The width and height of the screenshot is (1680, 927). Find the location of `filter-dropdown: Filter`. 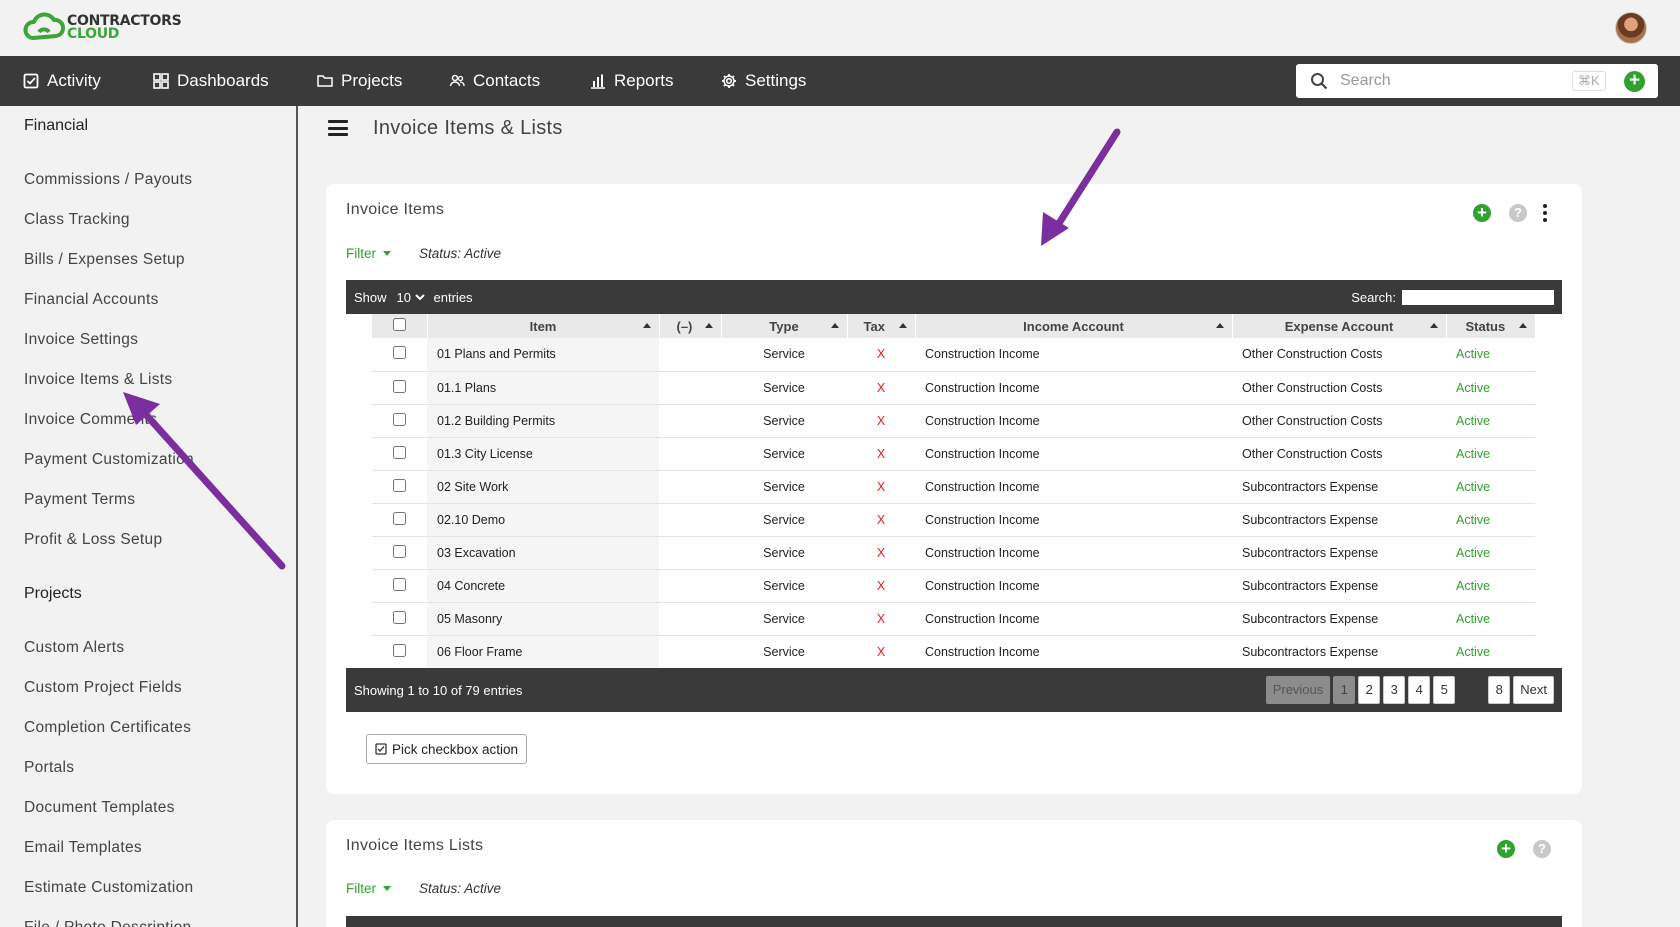

filter-dropdown: Filter is located at coordinates (368, 253).